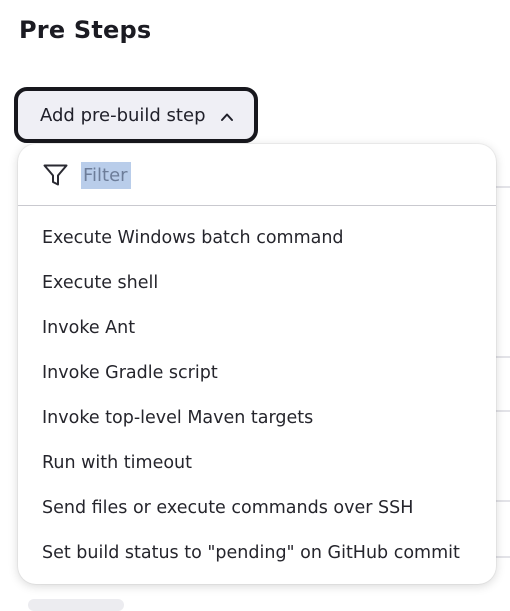 Image resolution: width=510 pixels, height=611 pixels. I want to click on add-pre-build-step-button: Add pre-build step, so click(136, 115).